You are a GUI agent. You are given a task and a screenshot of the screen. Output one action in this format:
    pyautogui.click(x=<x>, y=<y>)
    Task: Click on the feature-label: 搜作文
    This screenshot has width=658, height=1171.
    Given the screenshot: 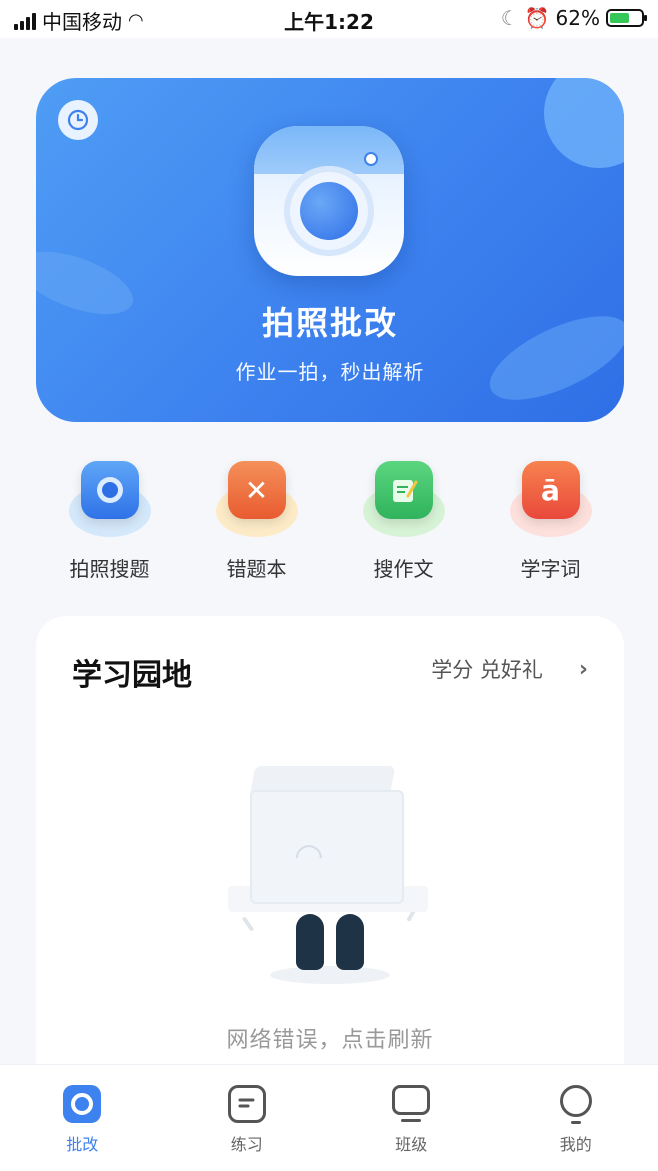 What is the action you would take?
    pyautogui.click(x=403, y=567)
    